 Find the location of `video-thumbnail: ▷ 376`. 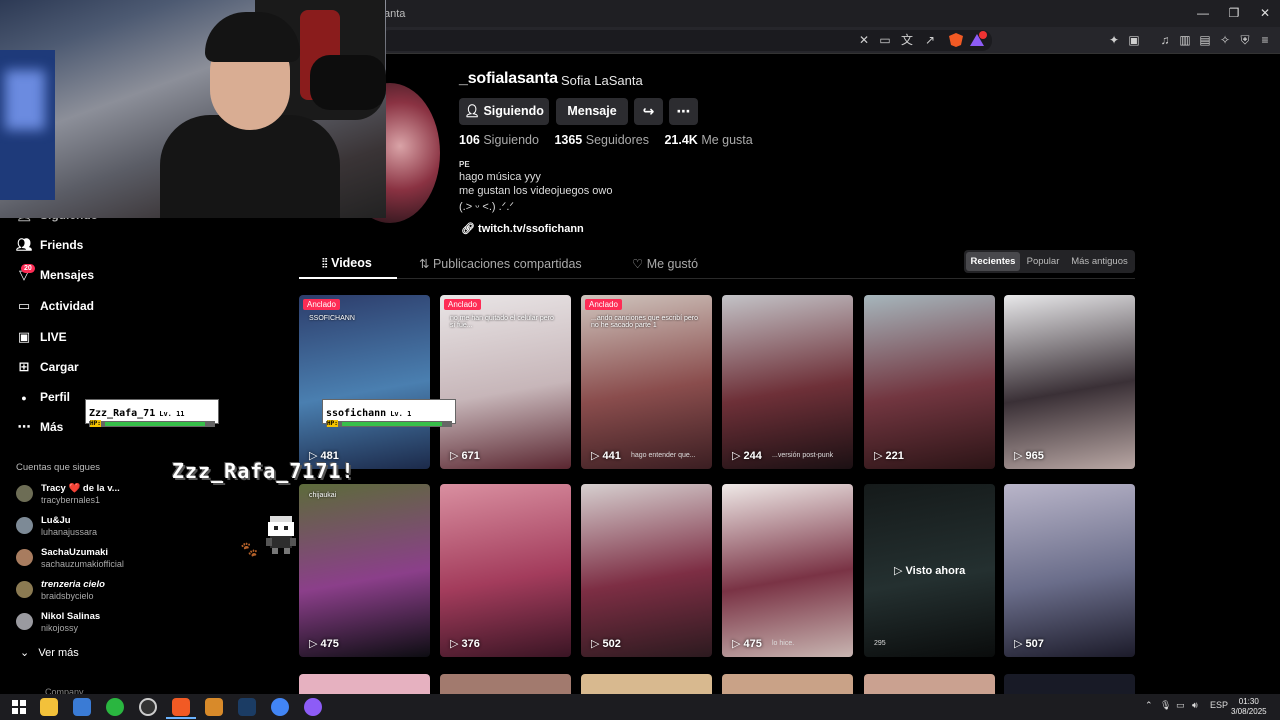

video-thumbnail: ▷ 376 is located at coordinates (505, 570).